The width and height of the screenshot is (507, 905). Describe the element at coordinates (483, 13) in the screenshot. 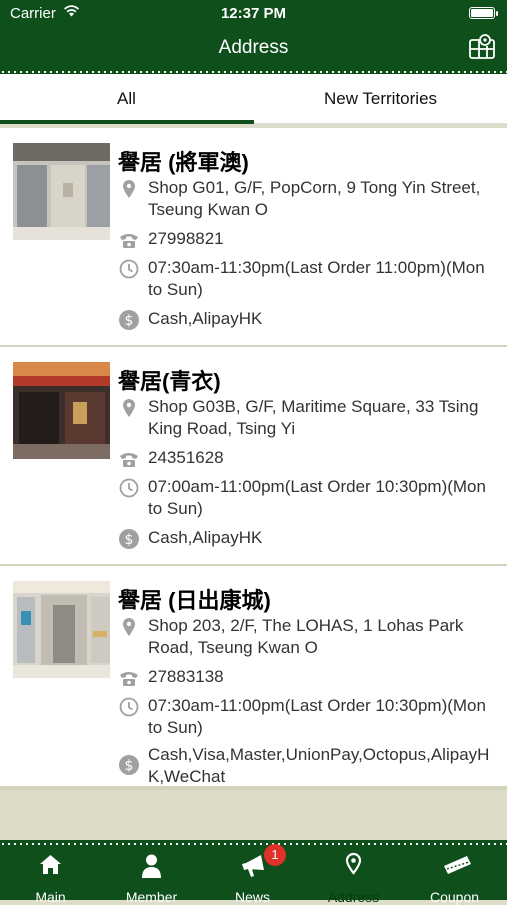

I see `battery-icon` at that location.